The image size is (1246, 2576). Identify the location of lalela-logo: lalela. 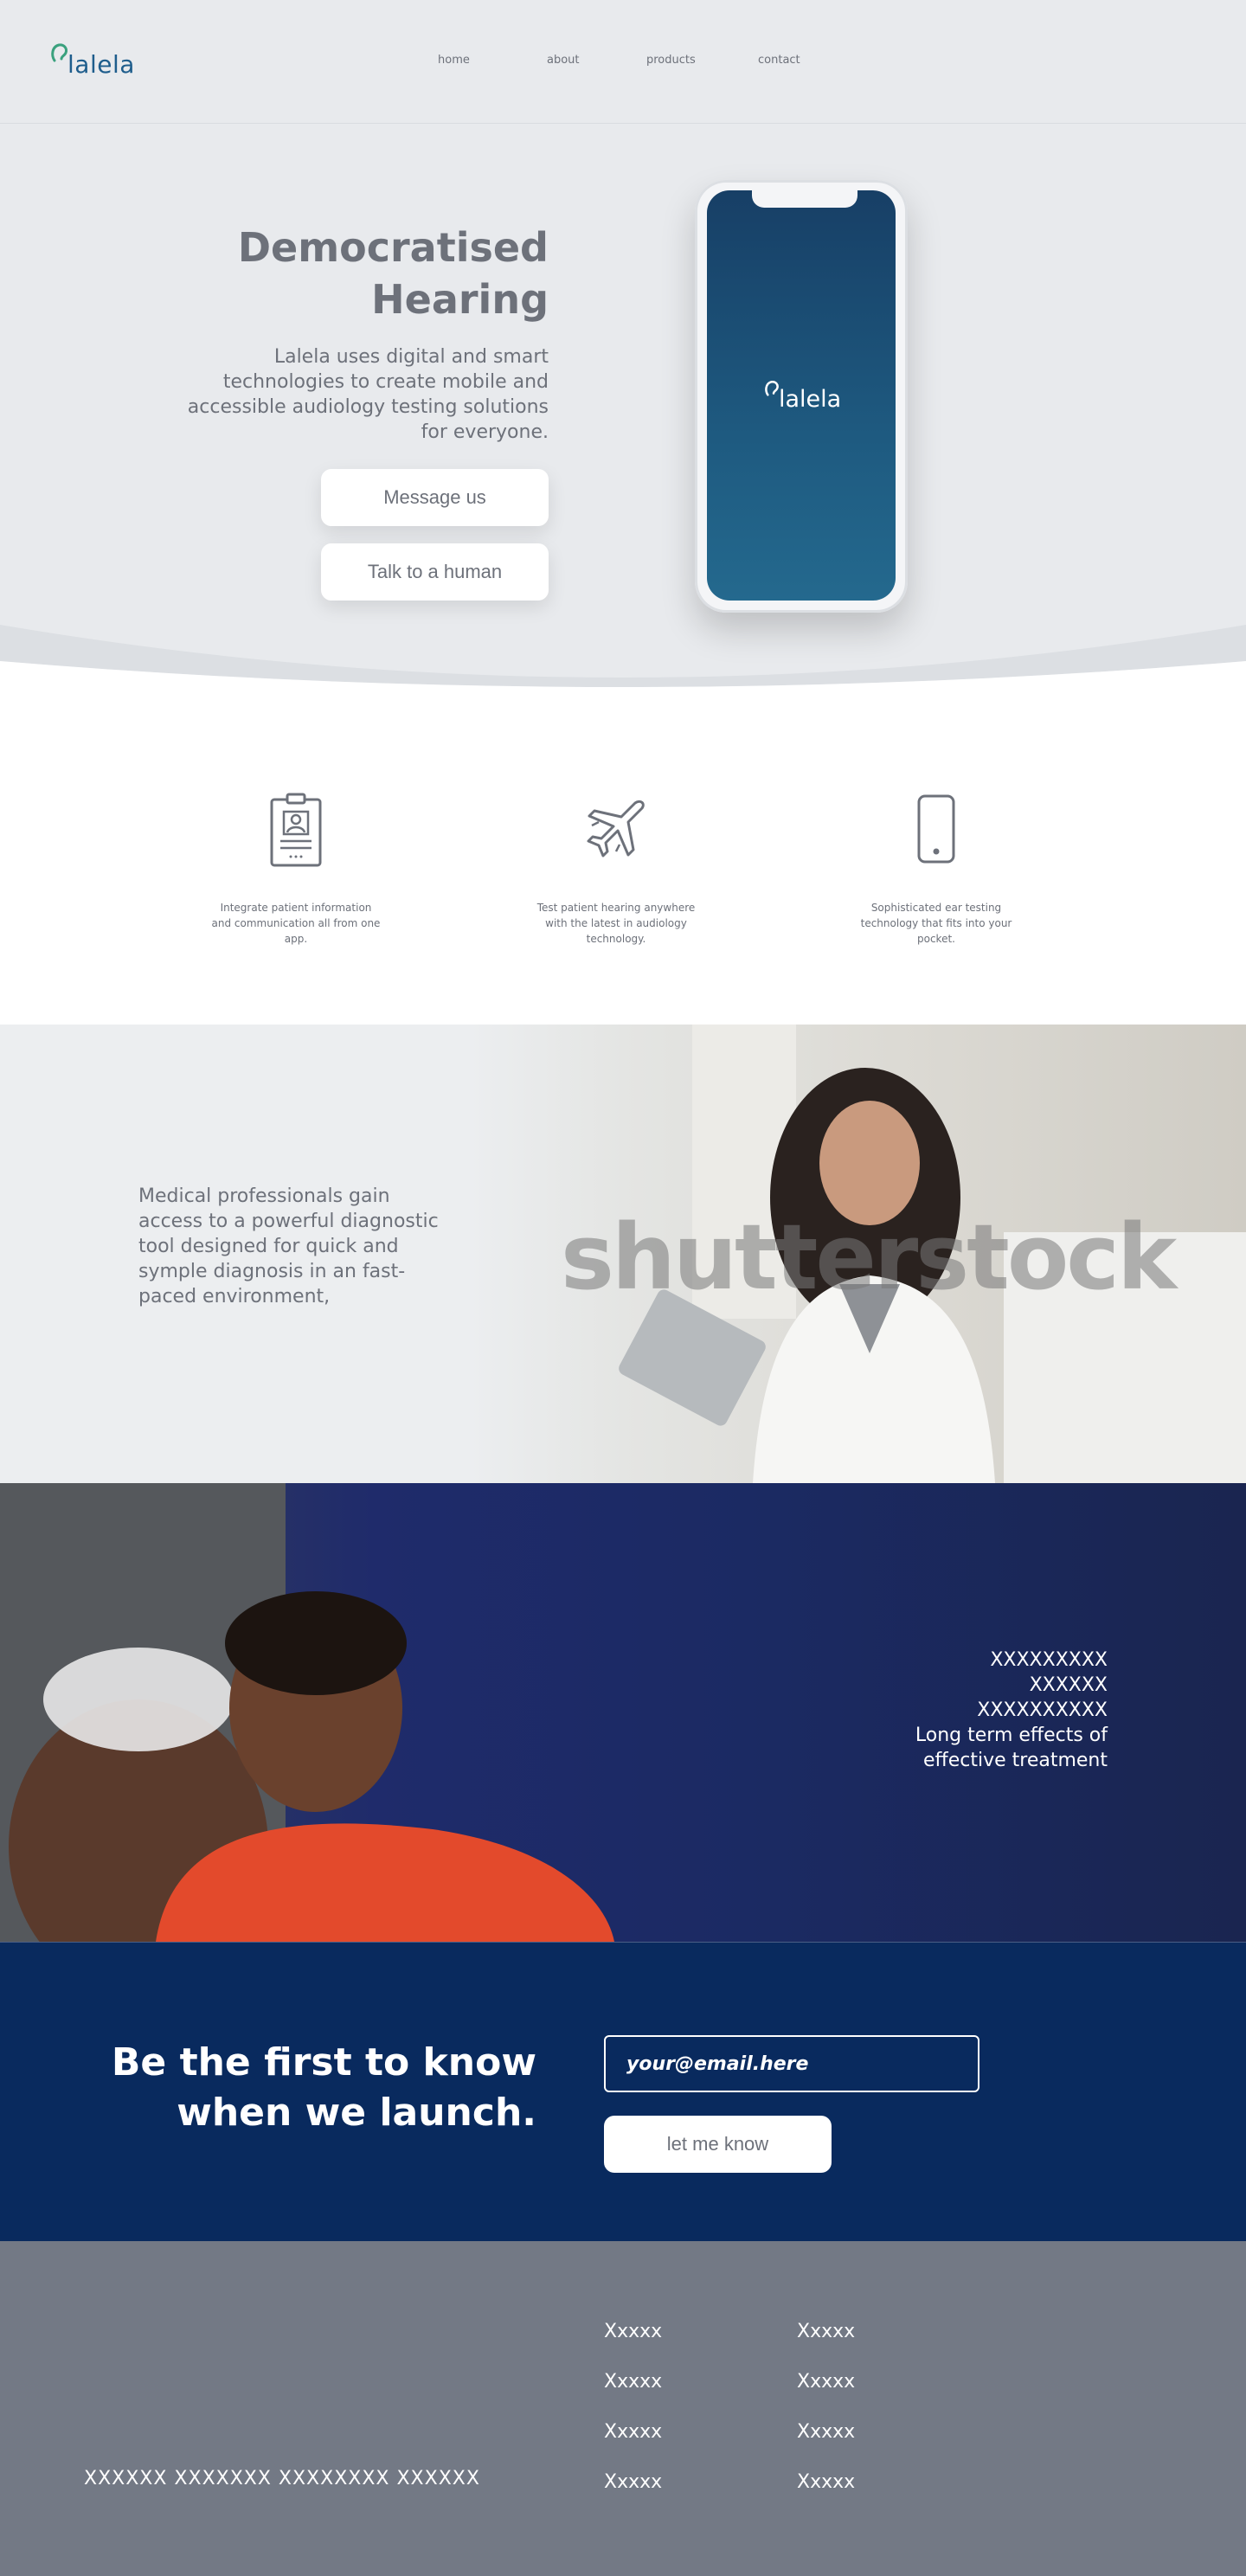
(102, 63).